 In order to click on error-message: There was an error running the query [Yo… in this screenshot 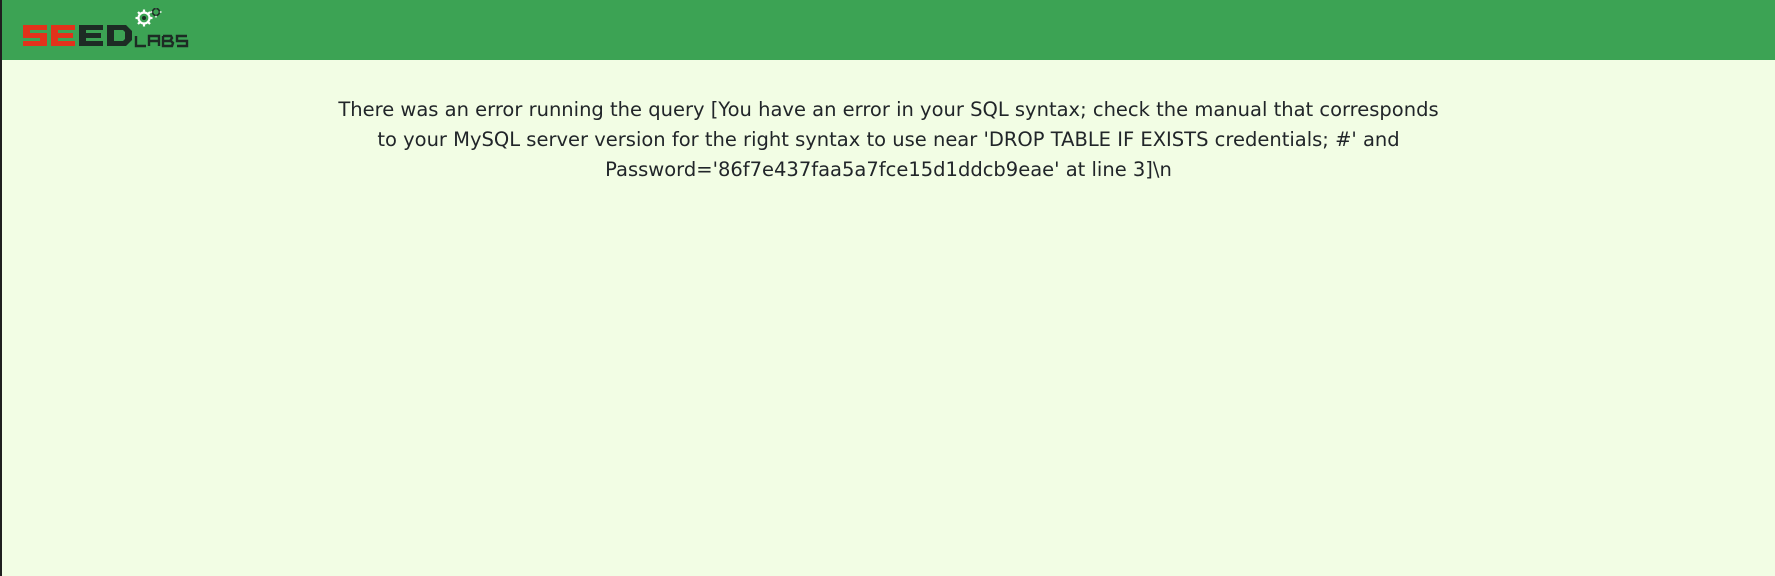, I will do `click(888, 139)`.